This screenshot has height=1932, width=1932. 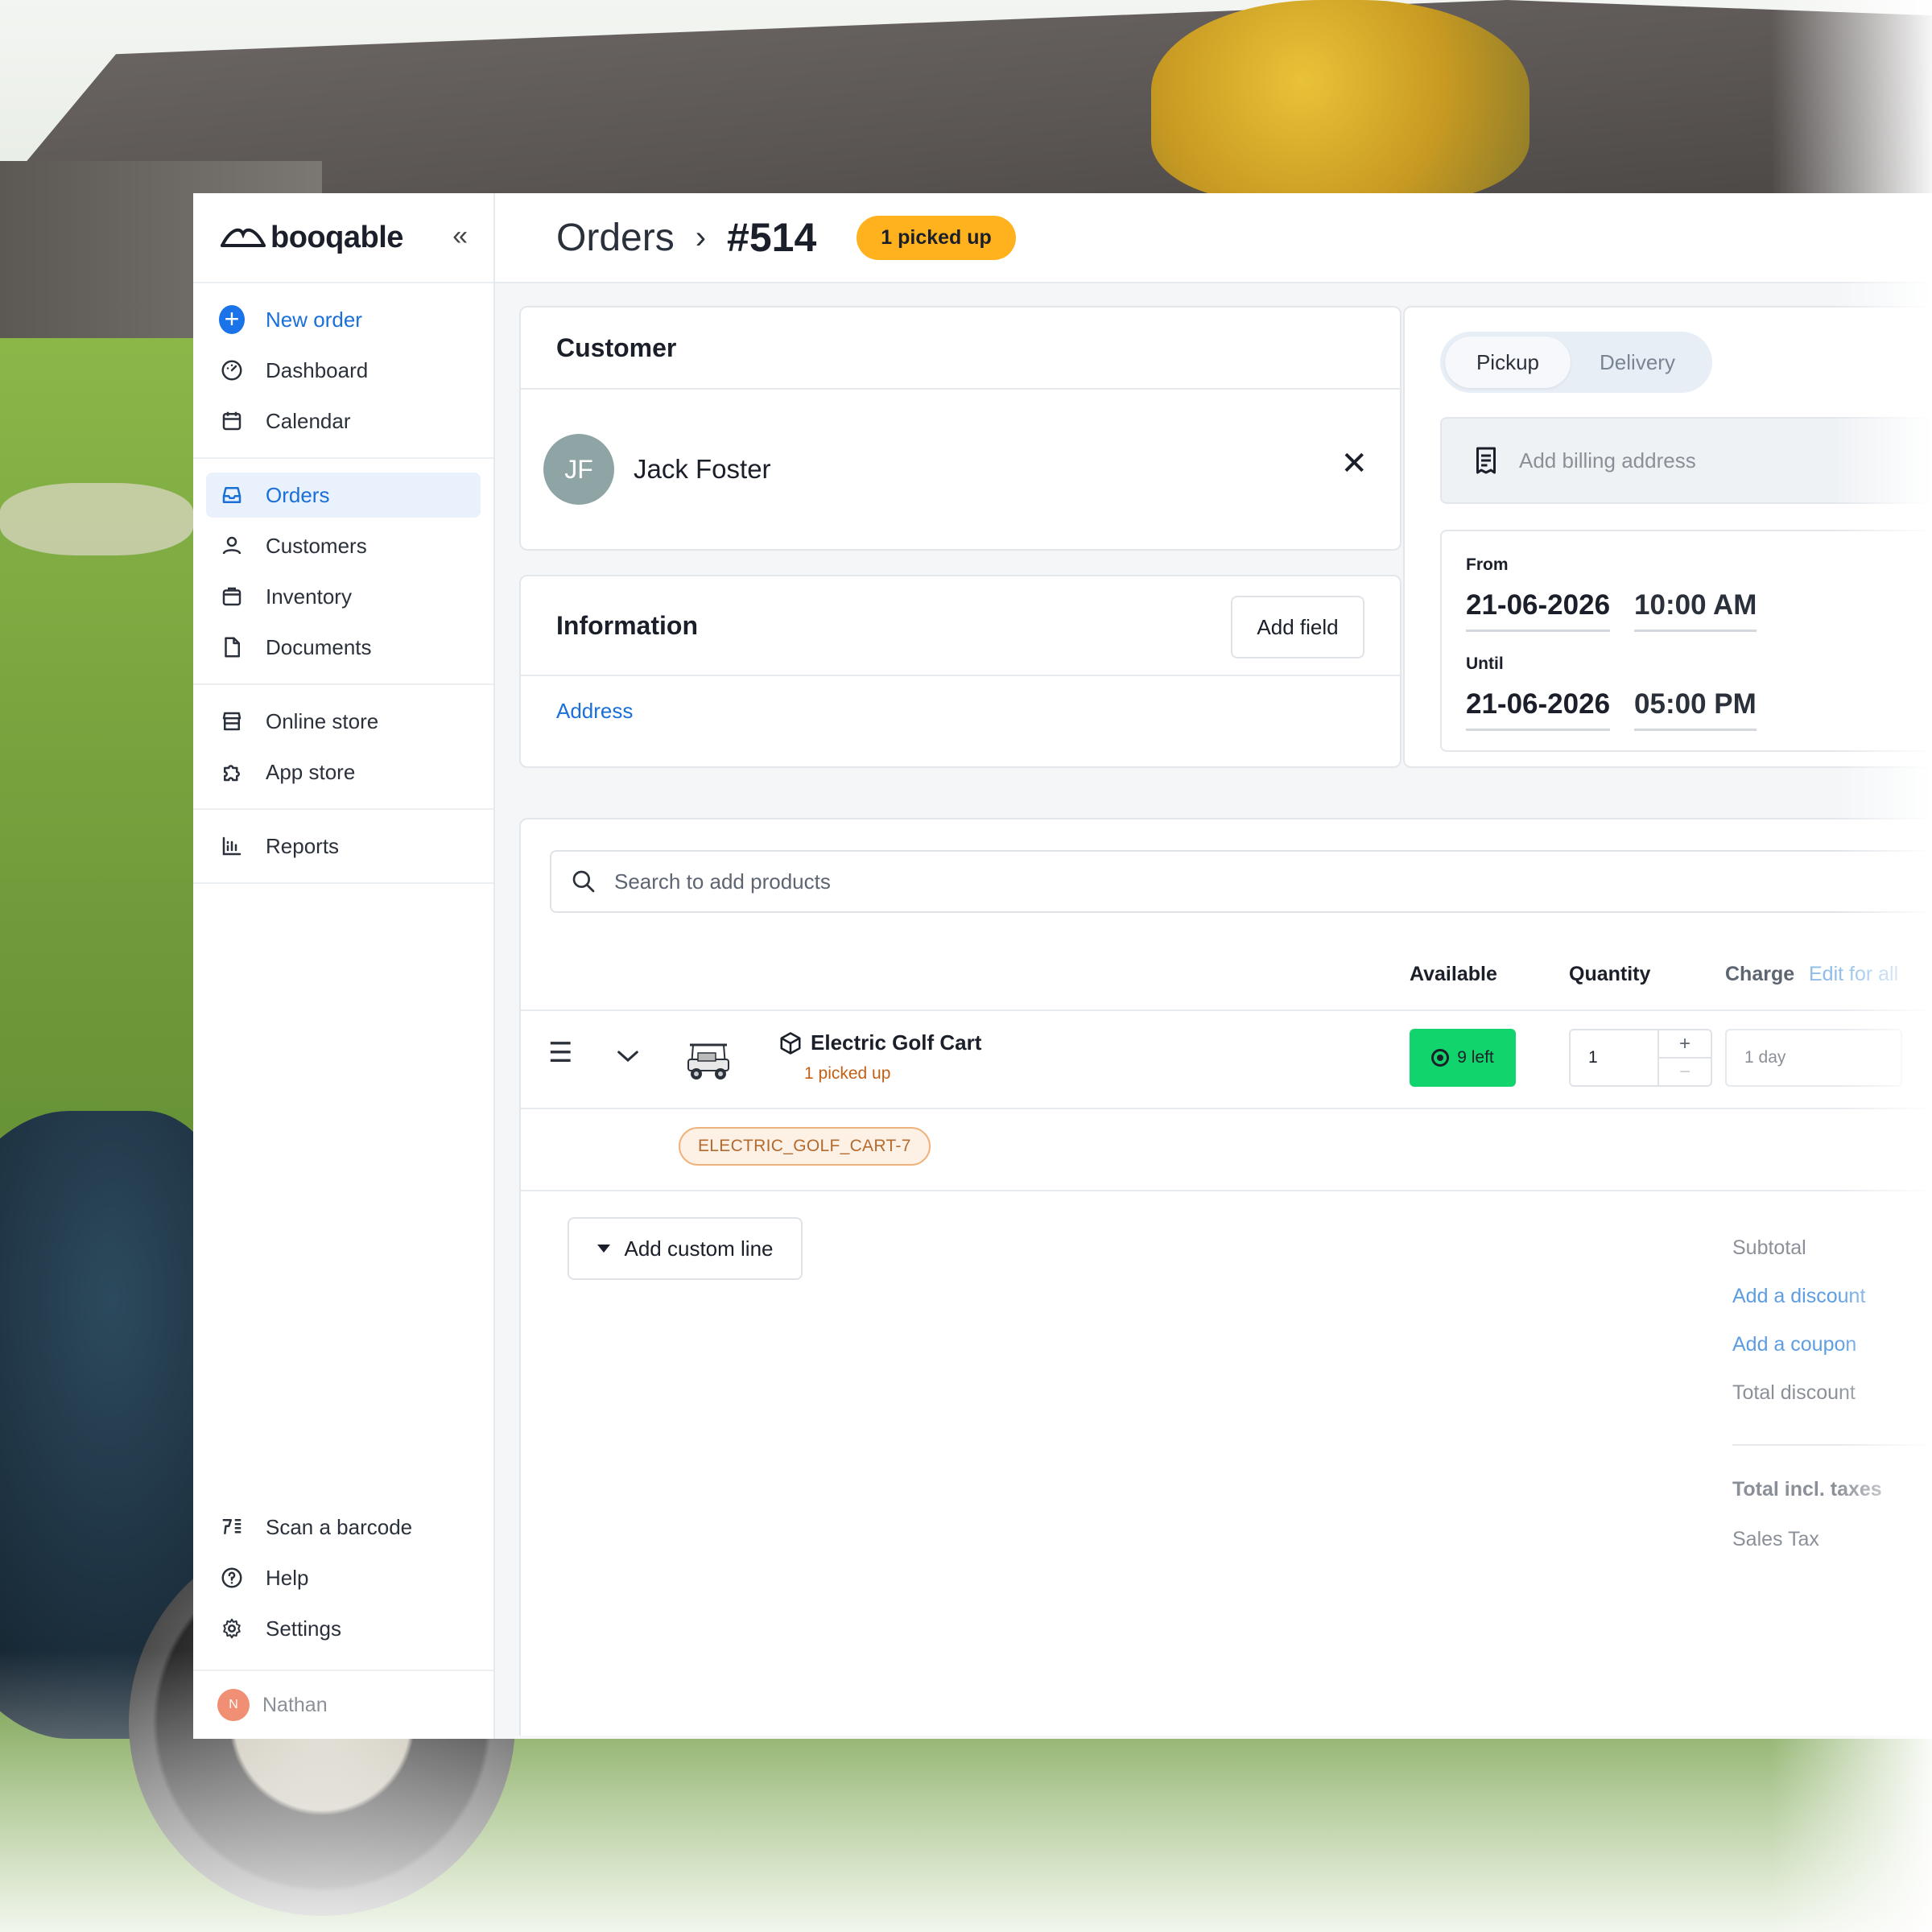 I want to click on puzzle-icon, so click(x=232, y=772).